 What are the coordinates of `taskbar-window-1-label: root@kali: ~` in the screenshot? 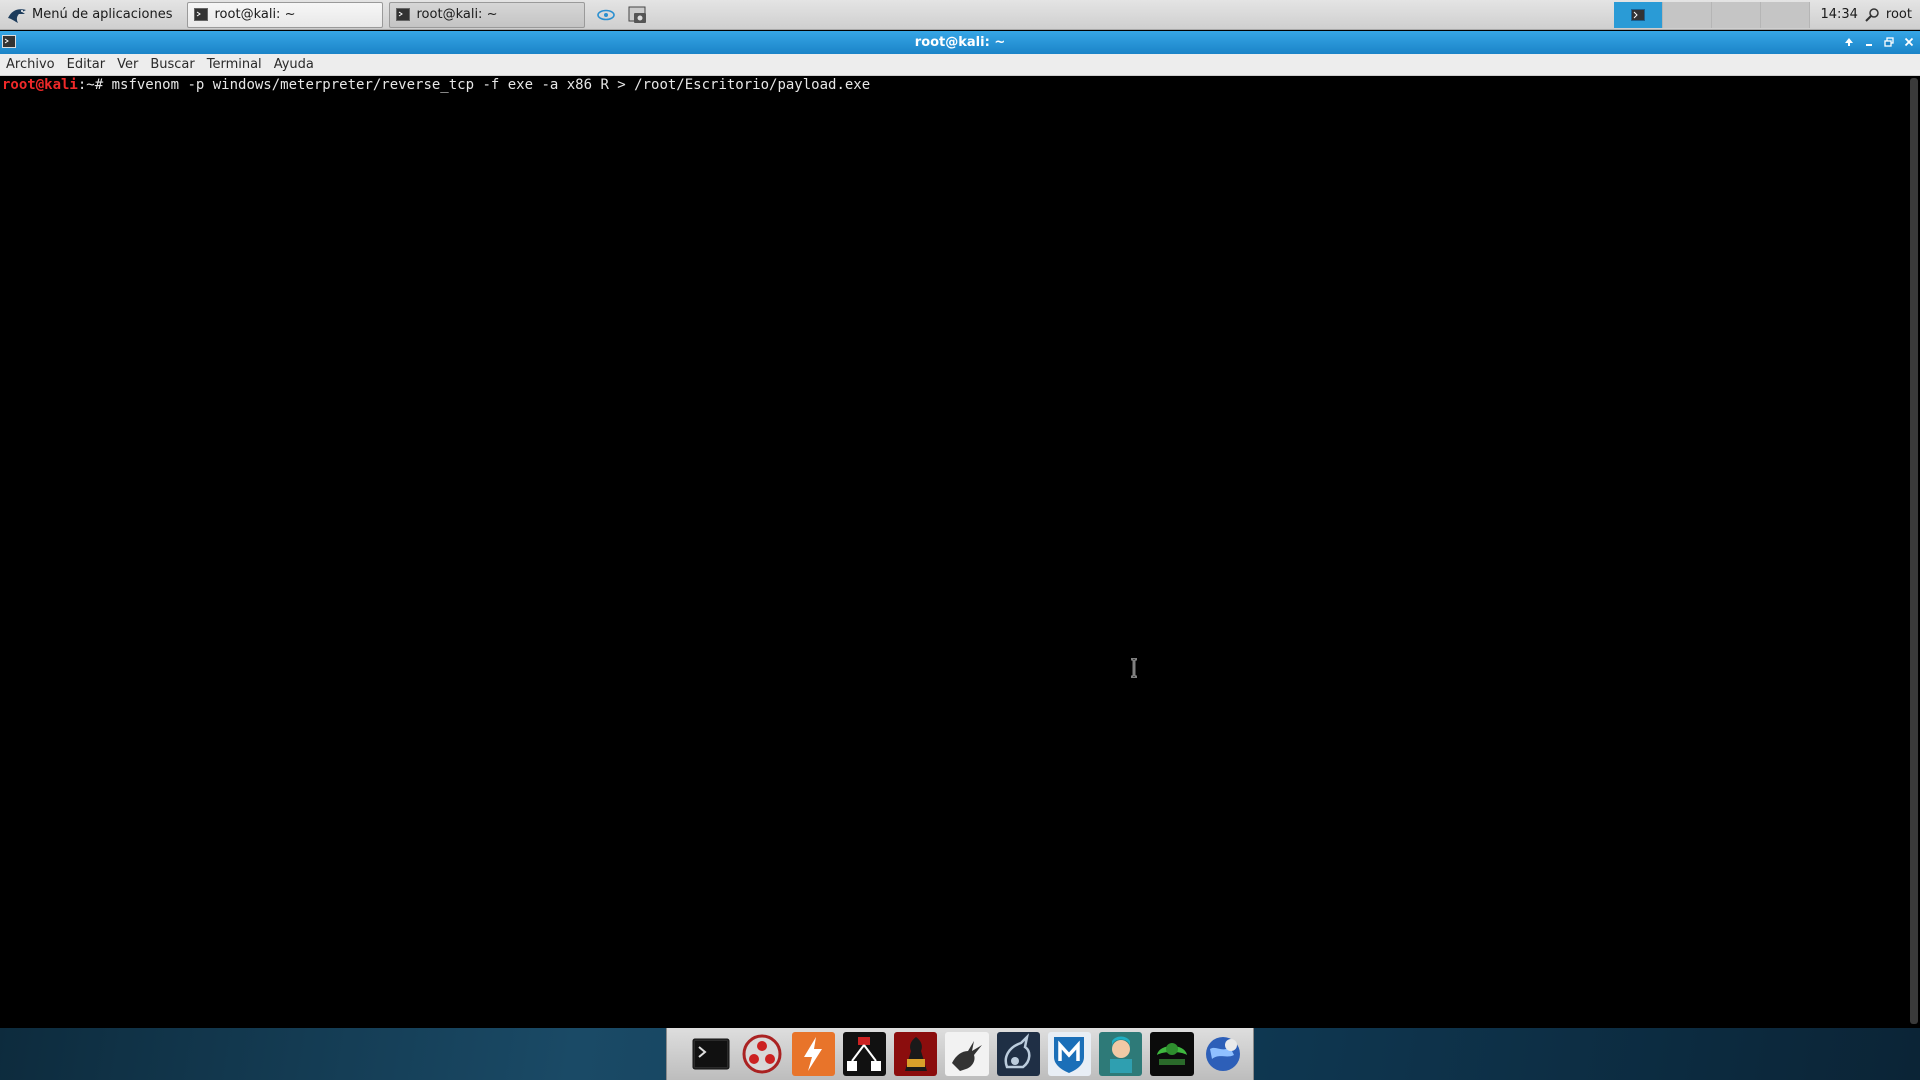 It's located at (255, 14).